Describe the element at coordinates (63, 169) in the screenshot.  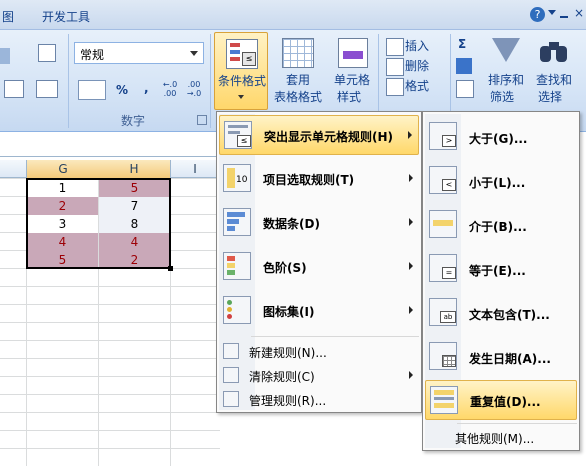
I see `column-header-g: G` at that location.